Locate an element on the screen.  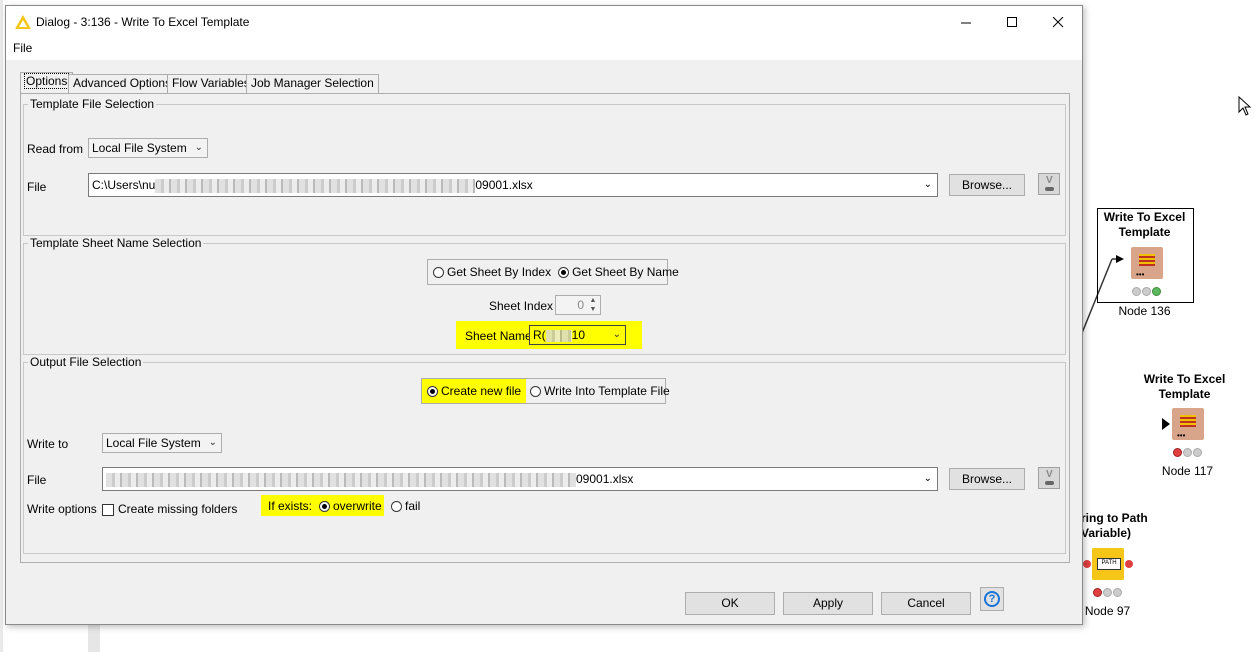
minimize-button is located at coordinates (966, 22).